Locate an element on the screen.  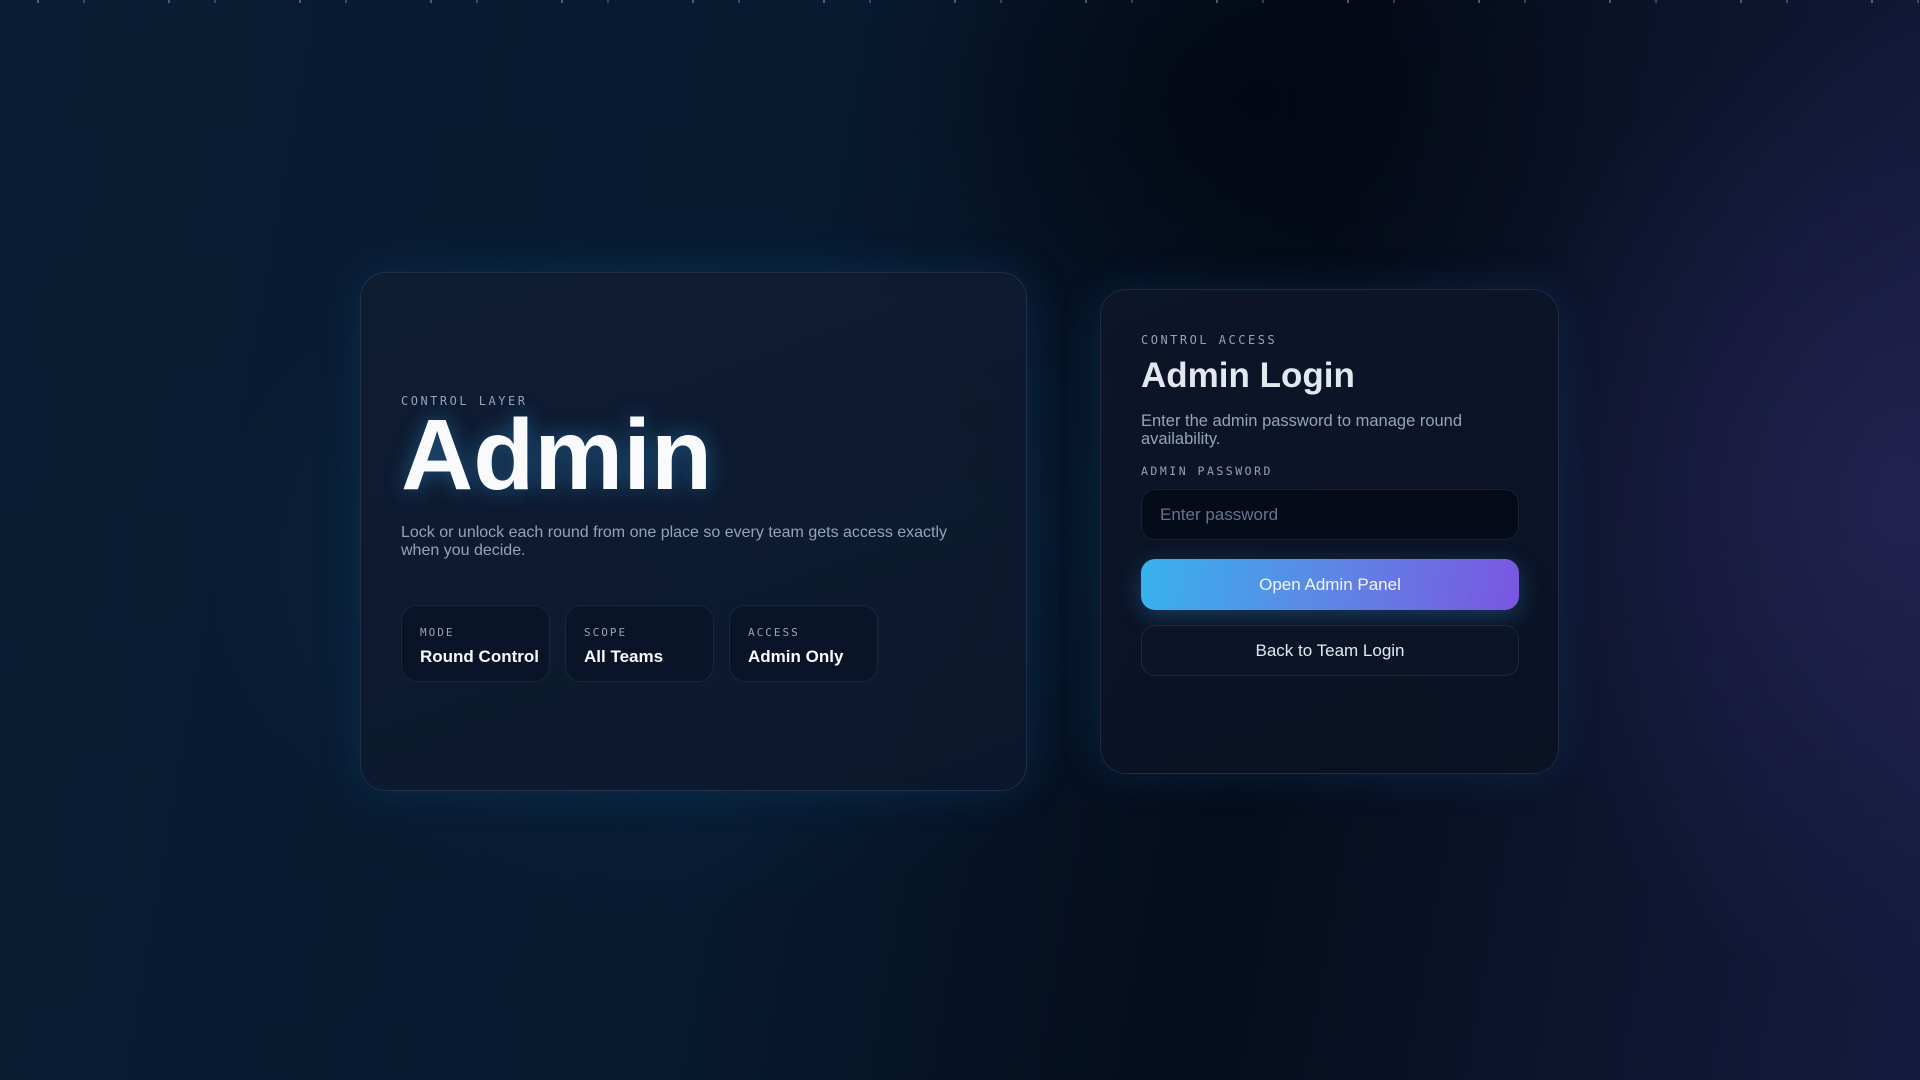
login-eyebrow: CONTROL ACCESS is located at coordinates (1209, 340).